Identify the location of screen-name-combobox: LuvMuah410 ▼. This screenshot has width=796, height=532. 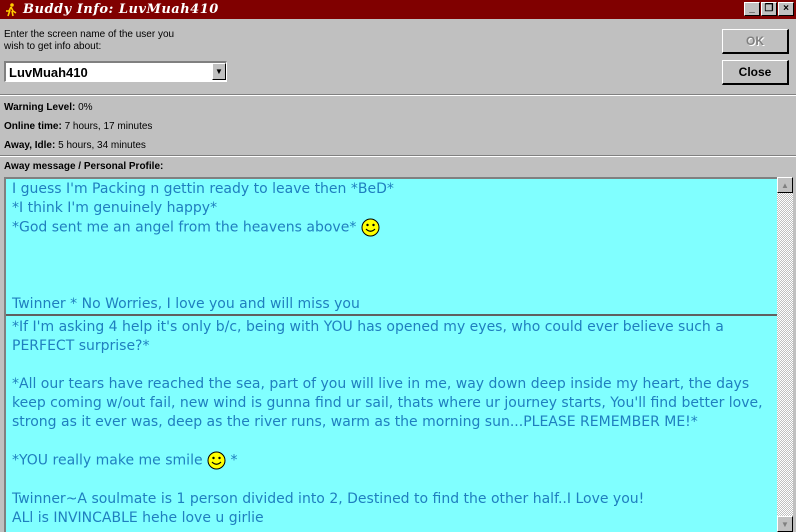
(115, 71).